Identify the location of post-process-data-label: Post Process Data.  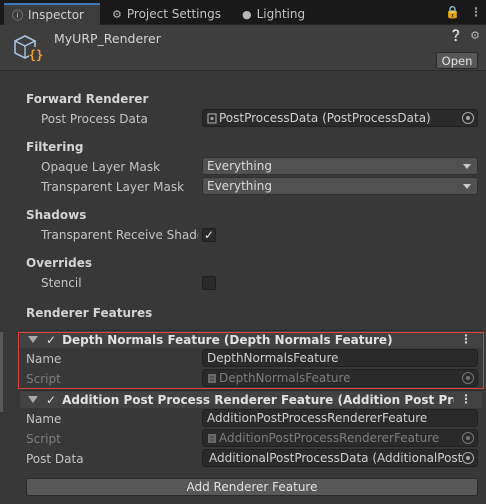
(94, 119).